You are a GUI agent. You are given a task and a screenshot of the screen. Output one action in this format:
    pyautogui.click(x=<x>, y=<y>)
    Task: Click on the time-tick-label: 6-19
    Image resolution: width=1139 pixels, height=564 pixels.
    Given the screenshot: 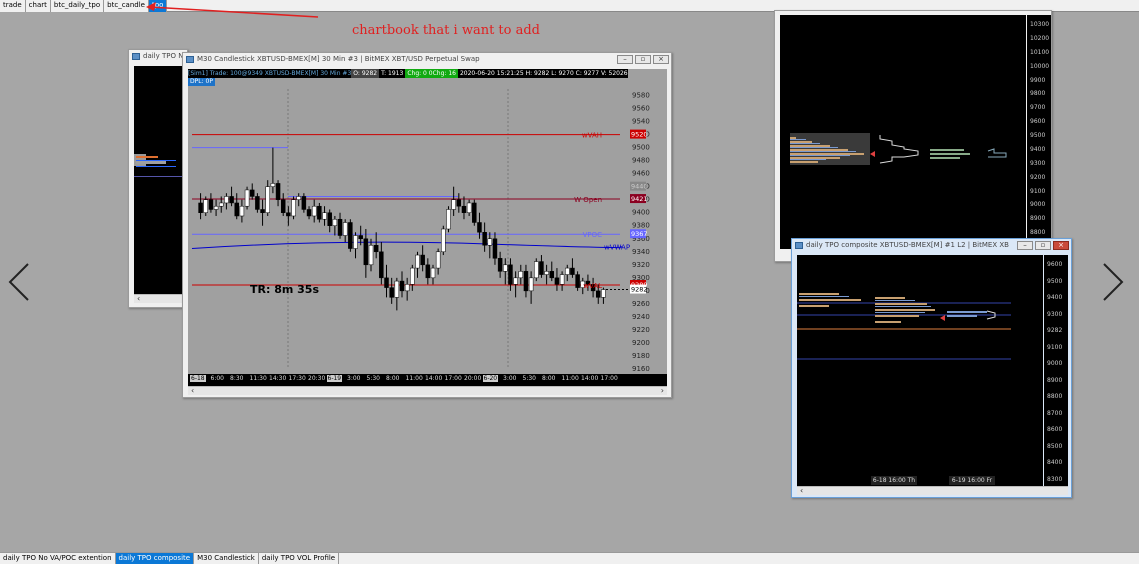 What is the action you would take?
    pyautogui.click(x=334, y=378)
    